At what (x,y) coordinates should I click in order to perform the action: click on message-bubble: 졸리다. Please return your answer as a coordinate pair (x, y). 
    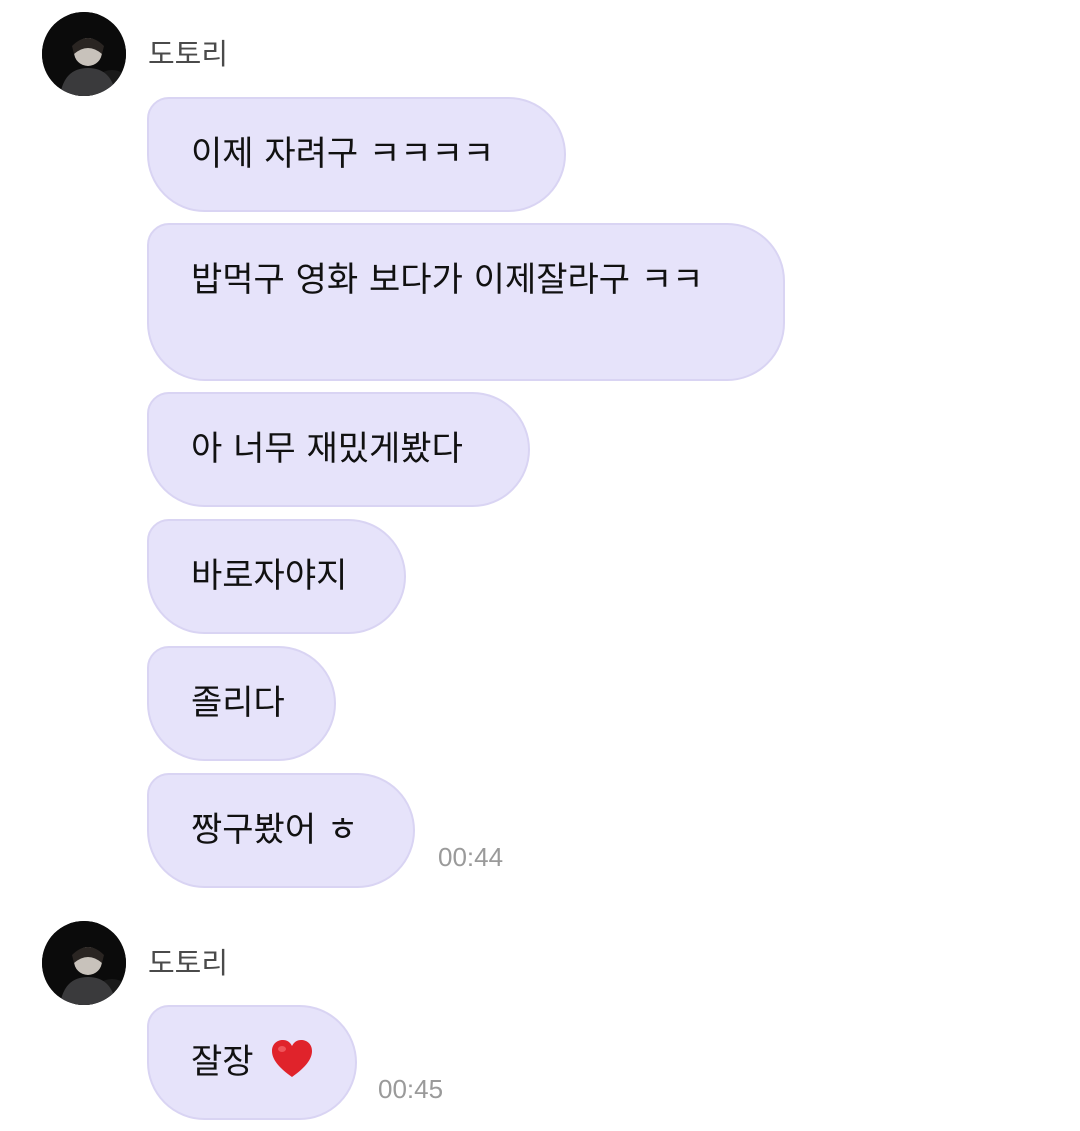
    Looking at the image, I should click on (241, 703).